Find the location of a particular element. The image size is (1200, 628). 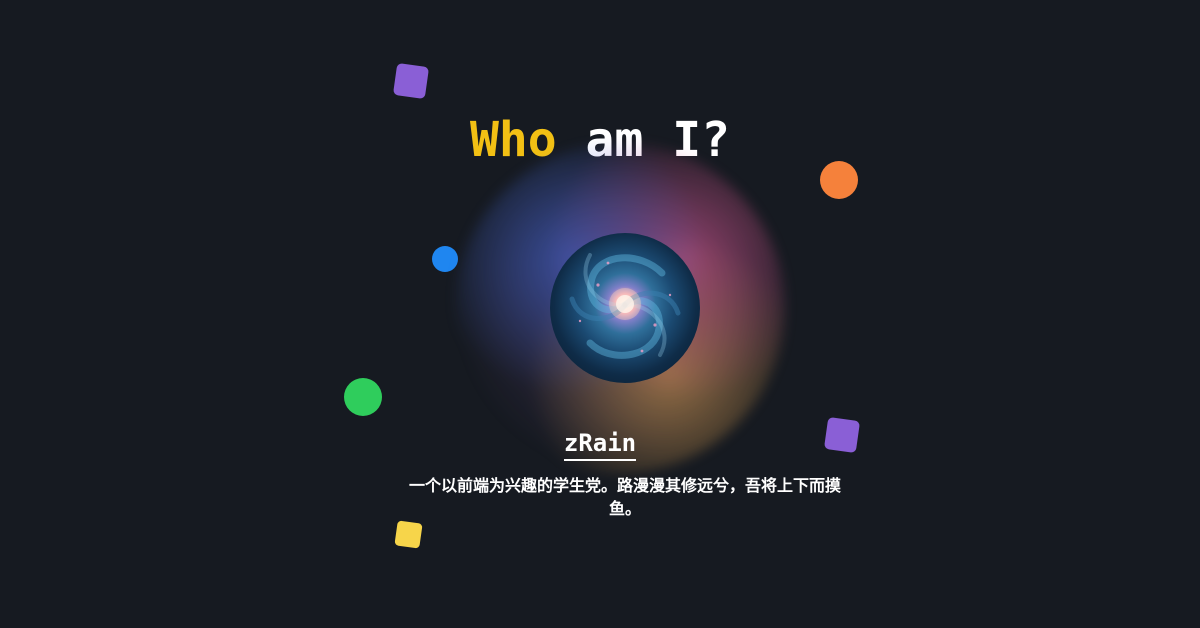

purple-square-decoration is located at coordinates (411, 81).